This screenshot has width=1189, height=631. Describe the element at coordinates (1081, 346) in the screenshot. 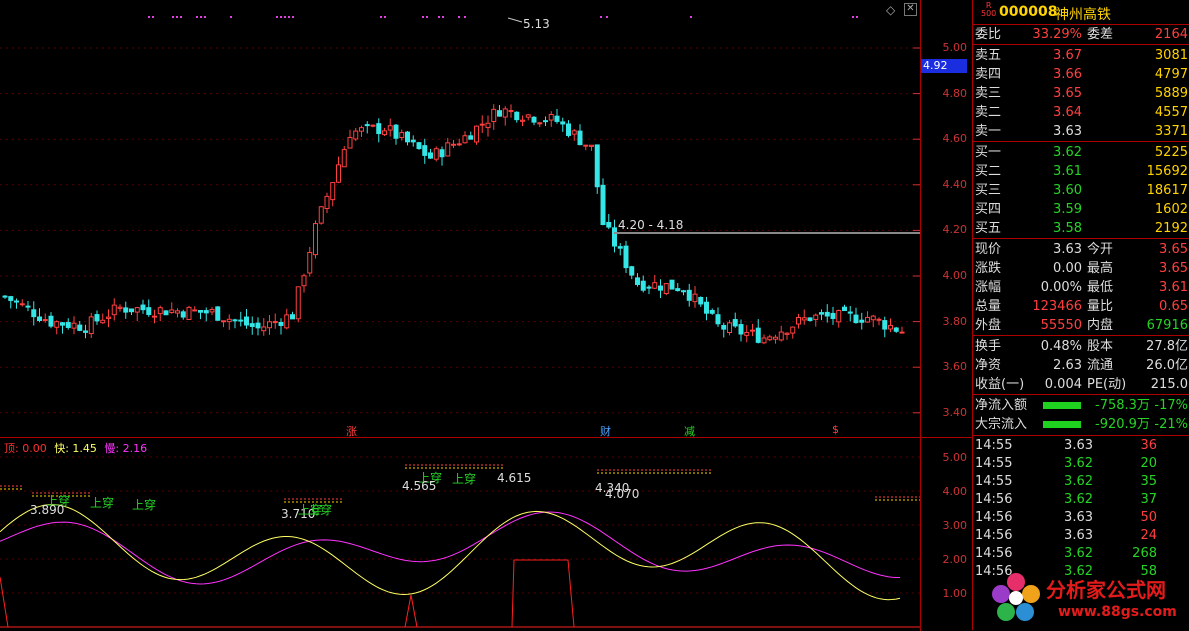

I see `fin-row: 换手 0.48% 股本 27.8亿` at that location.